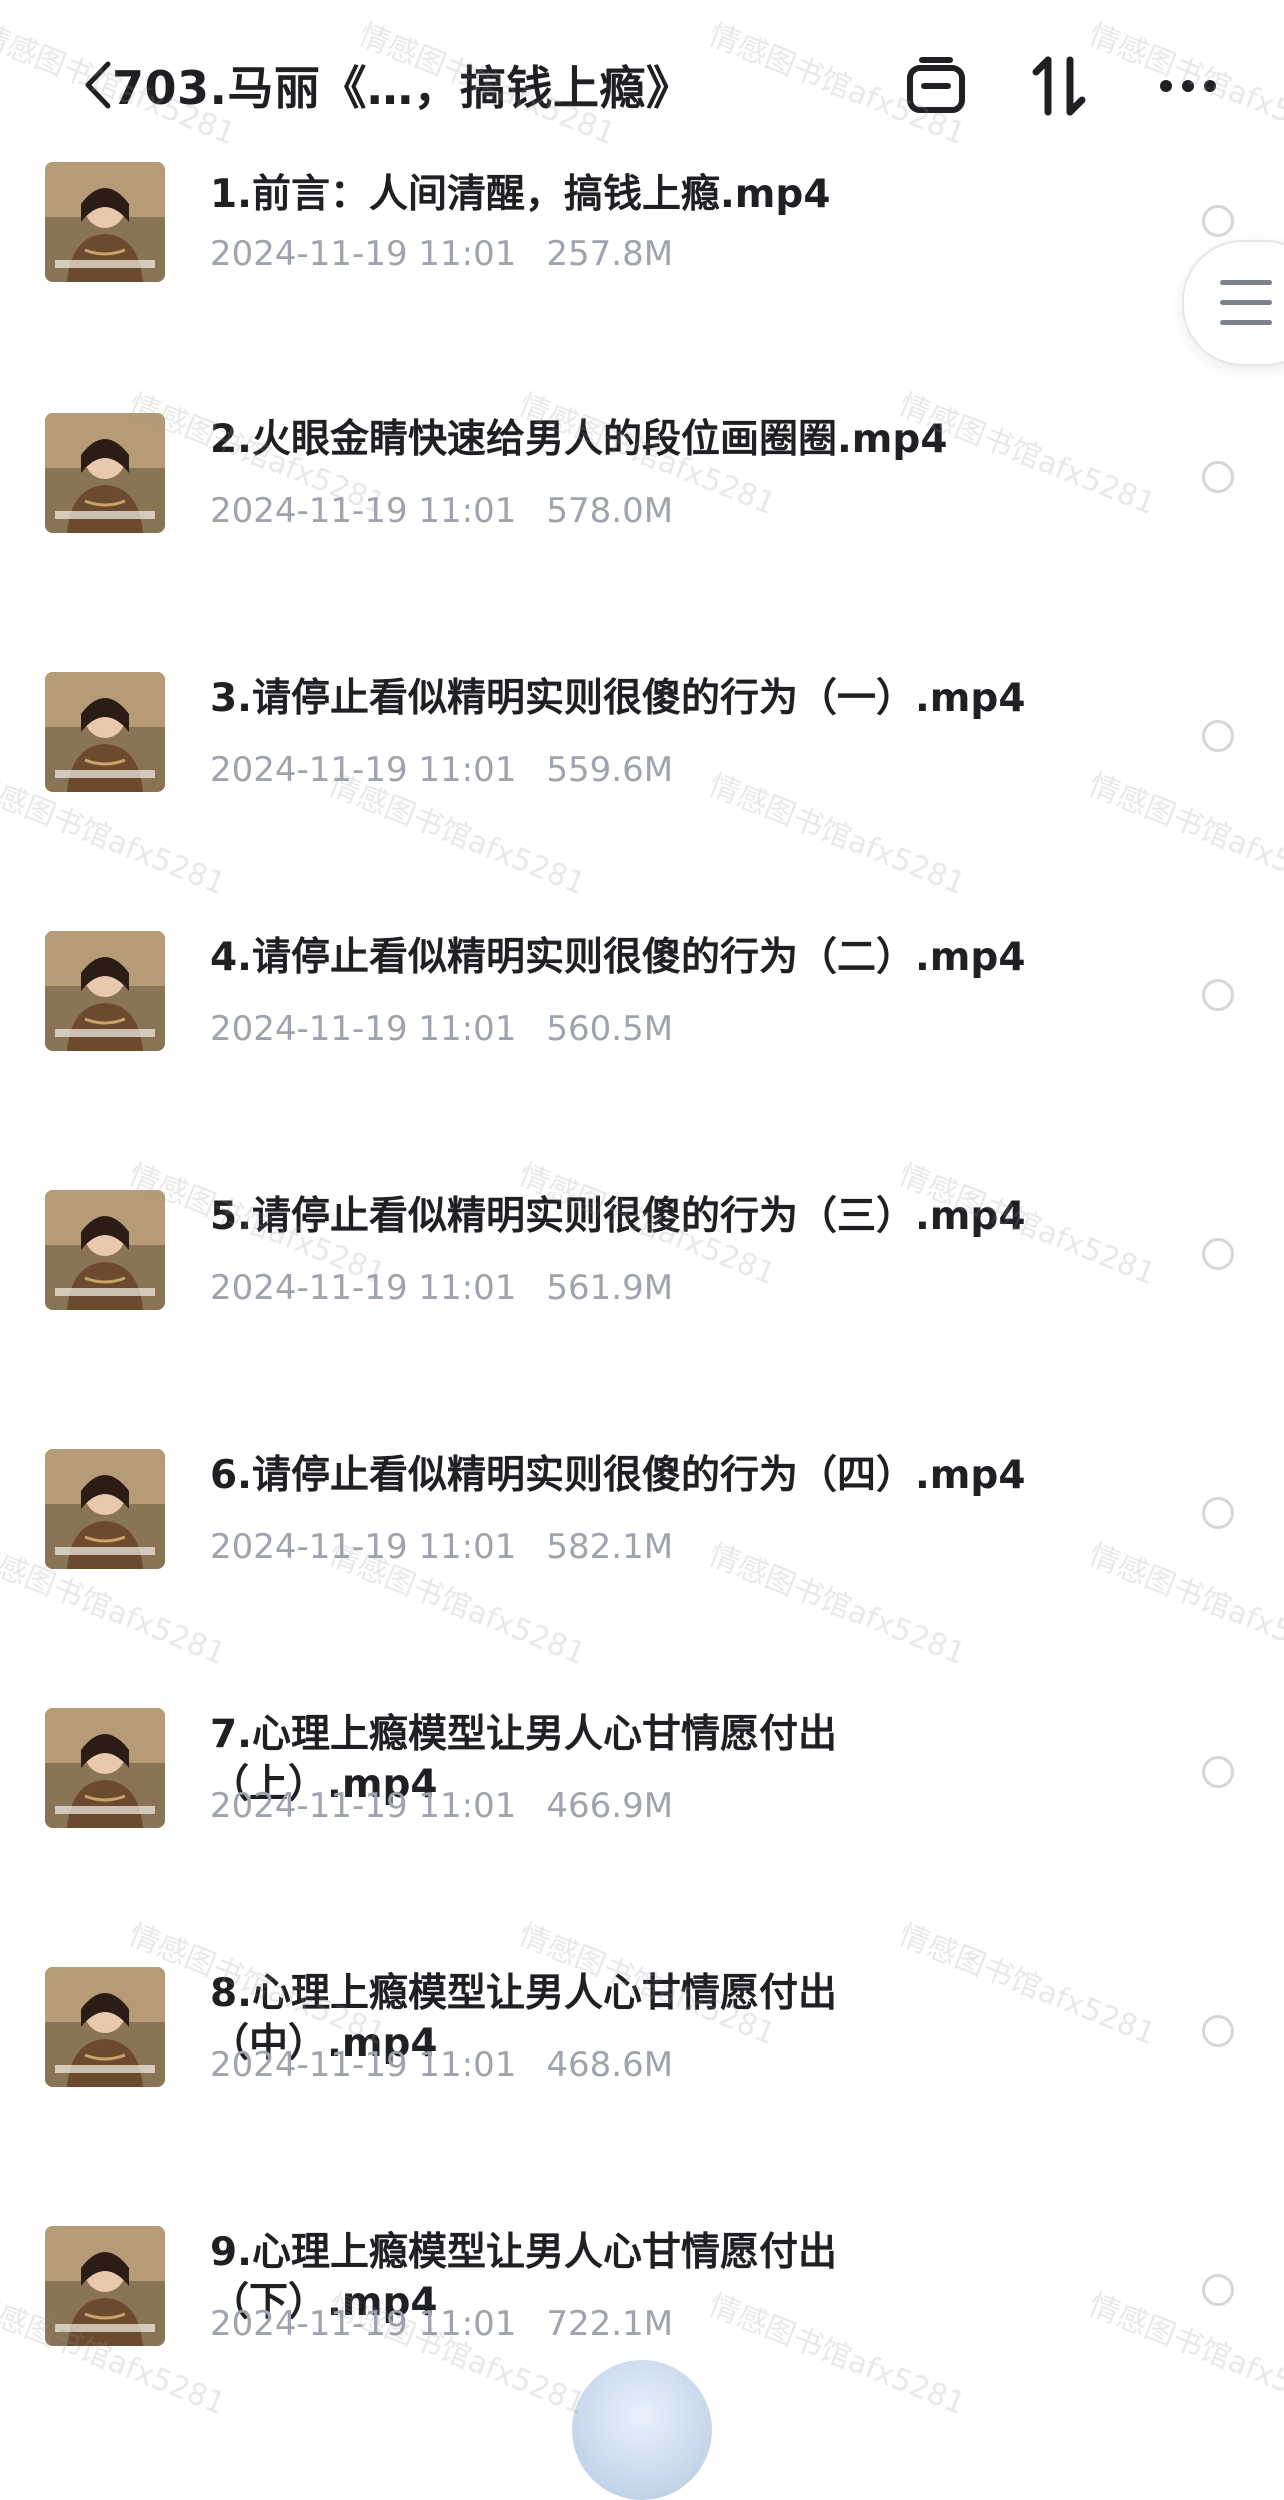 The height and width of the screenshot is (2500, 1284). I want to click on file-meta: 2024-11-19 11:01 560.5M, so click(441, 1029).